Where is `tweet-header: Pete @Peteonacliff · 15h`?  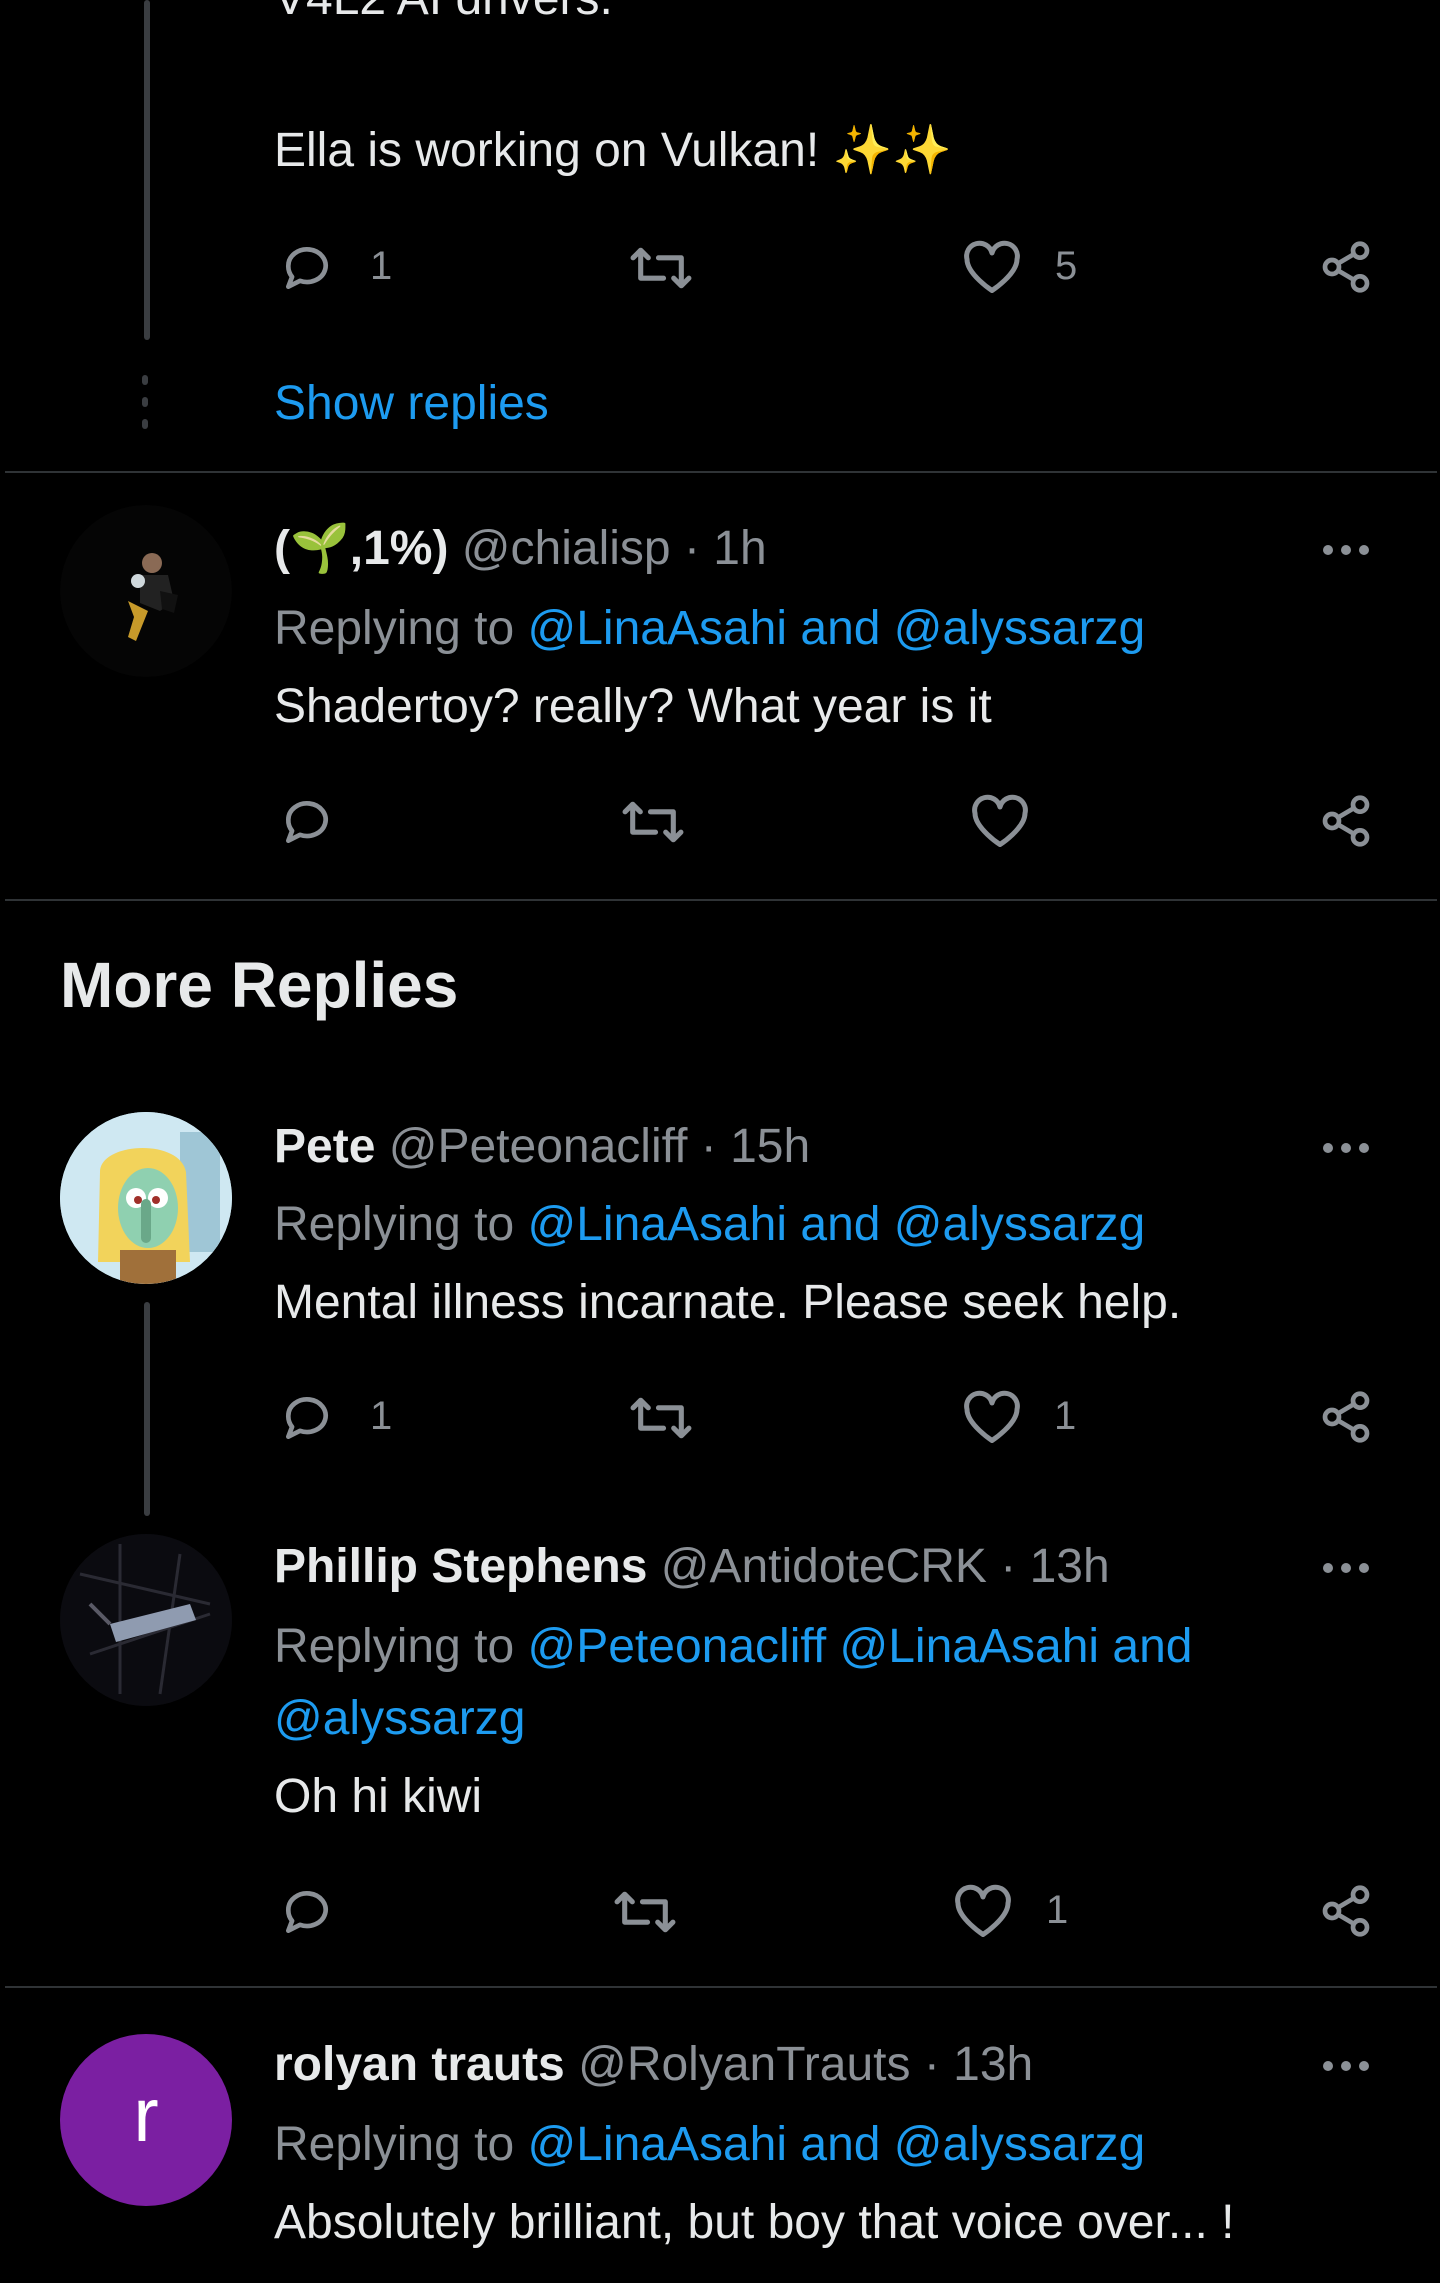 tweet-header: Pete @Peteonacliff · 15h is located at coordinates (542, 1147).